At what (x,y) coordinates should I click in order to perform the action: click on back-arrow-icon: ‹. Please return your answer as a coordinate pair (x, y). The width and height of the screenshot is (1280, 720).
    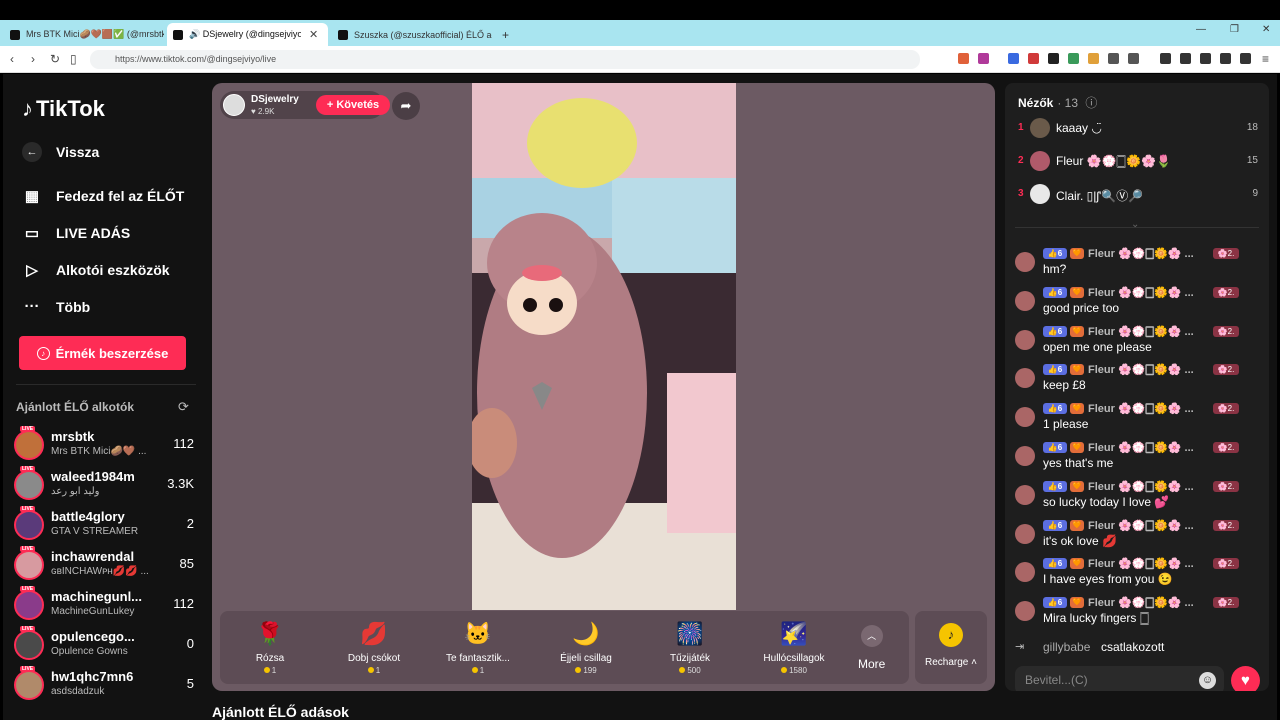
    Looking at the image, I should click on (12, 59).